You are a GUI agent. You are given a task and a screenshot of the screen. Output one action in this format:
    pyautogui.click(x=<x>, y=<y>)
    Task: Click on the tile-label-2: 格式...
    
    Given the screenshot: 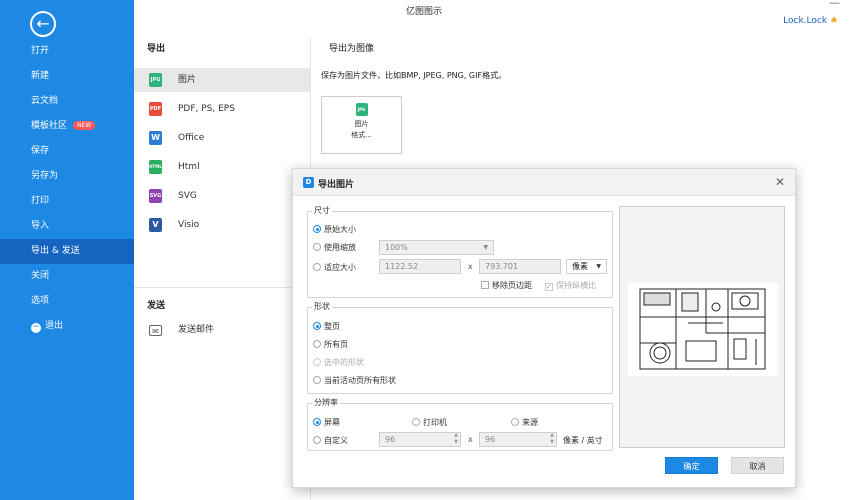 What is the action you would take?
    pyautogui.click(x=361, y=135)
    